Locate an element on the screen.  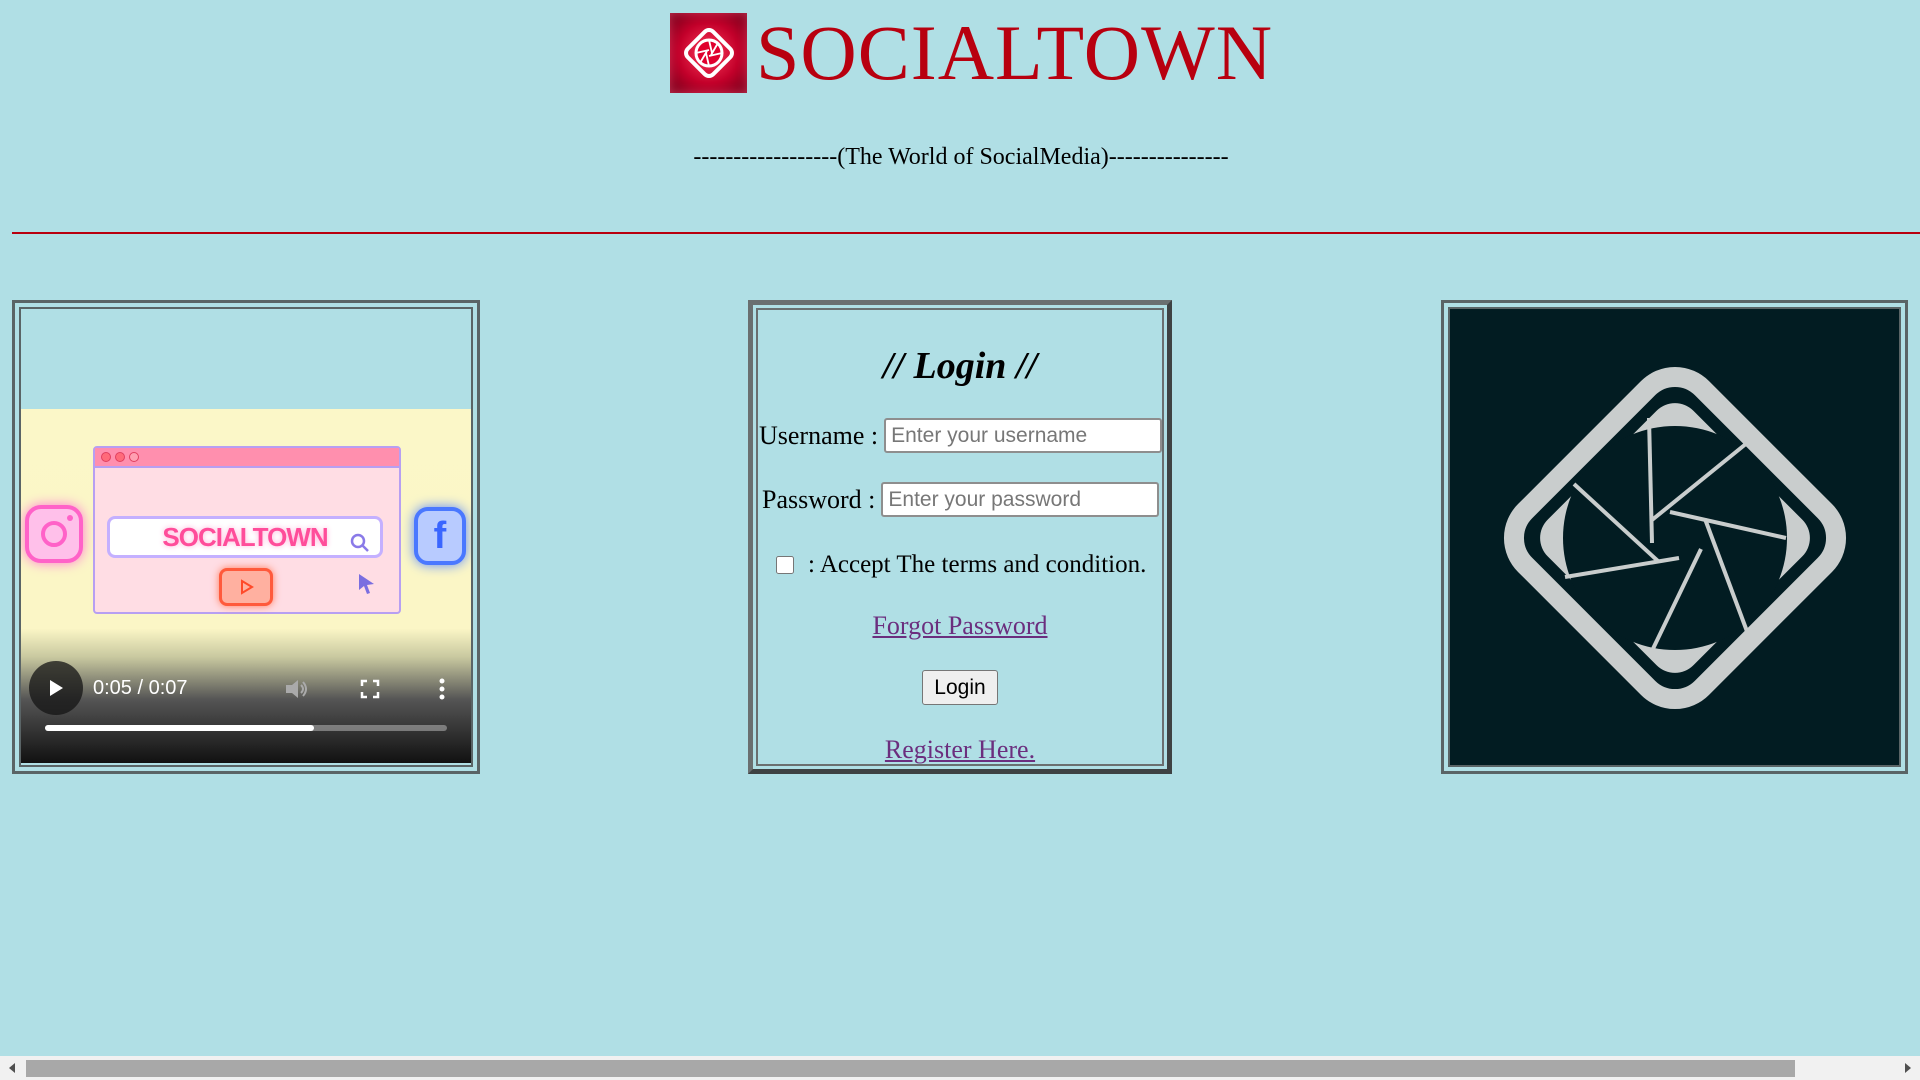
video-panel-inner: SOCIALTOWN f 0:05 / 0:07 is located at coordinates (246, 537).